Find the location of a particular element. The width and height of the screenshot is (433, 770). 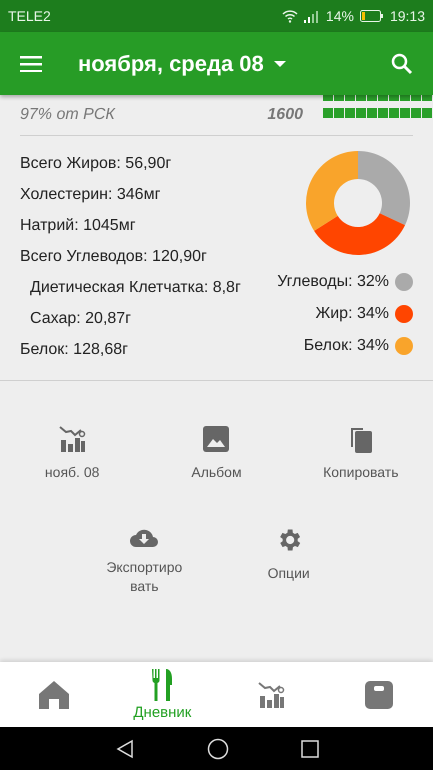

legend-label: Белок: 34% is located at coordinates (346, 346).